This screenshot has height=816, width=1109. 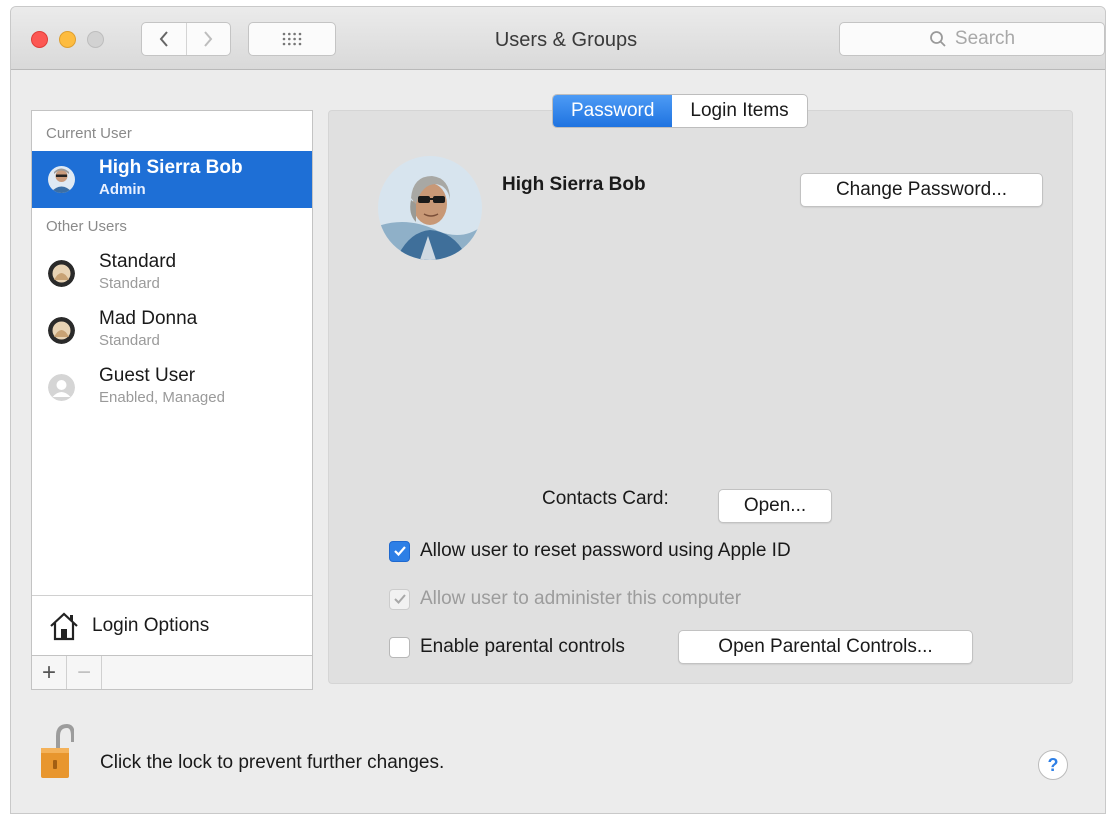 I want to click on list-footer: + −, so click(x=172, y=672).